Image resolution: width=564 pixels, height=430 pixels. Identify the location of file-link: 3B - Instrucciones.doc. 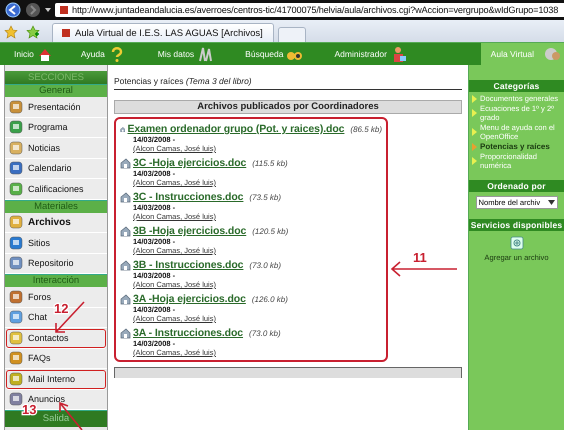
(188, 265).